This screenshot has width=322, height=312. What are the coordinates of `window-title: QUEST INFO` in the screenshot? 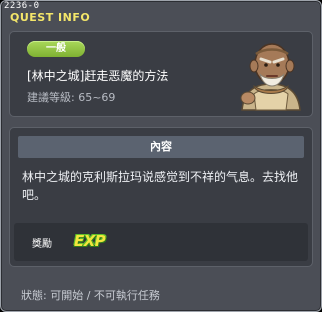 It's located at (50, 17).